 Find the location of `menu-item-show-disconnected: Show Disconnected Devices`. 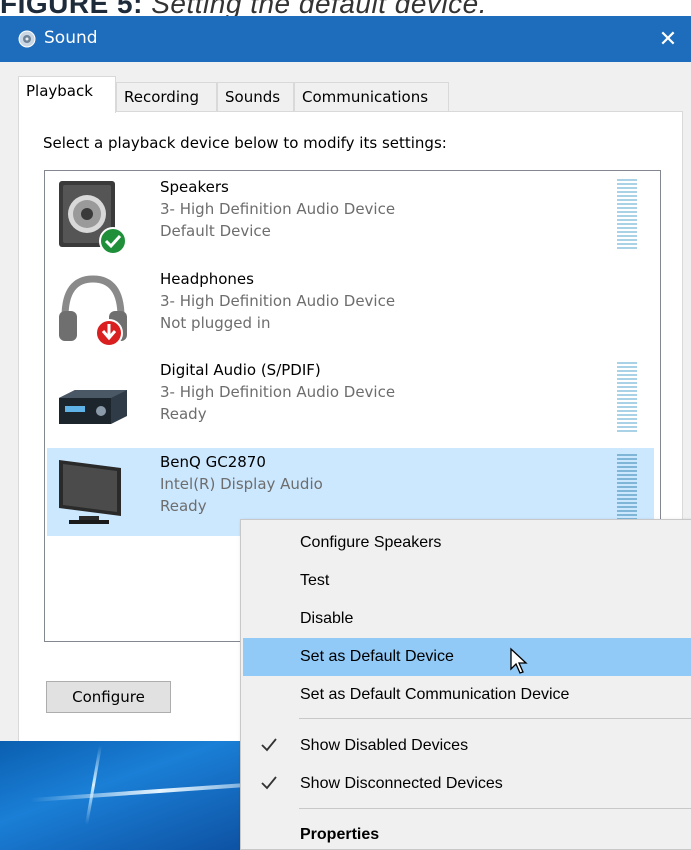

menu-item-show-disconnected: Show Disconnected Devices is located at coordinates (467, 784).